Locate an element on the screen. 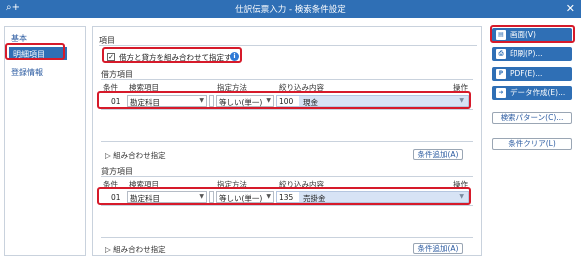 The image size is (581, 260). sidebar-item-registration: 登録情報 is located at coordinates (27, 72).